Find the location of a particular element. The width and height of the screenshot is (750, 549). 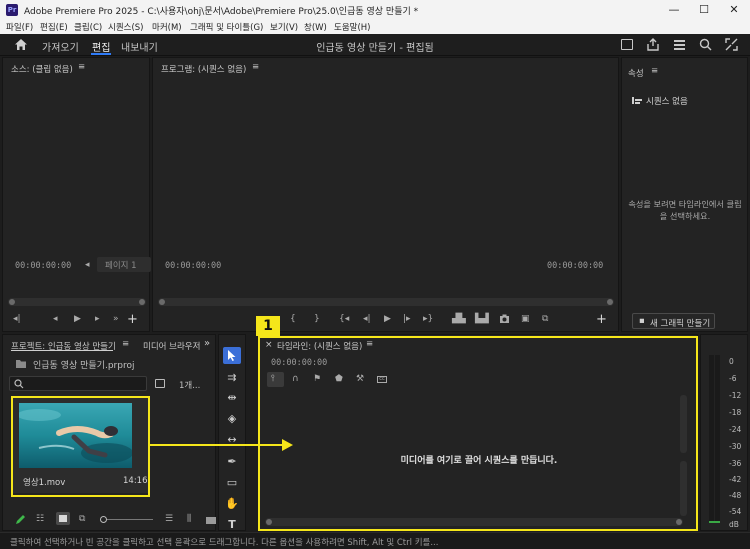

list-view-icon: ☷ is located at coordinates (40, 519).